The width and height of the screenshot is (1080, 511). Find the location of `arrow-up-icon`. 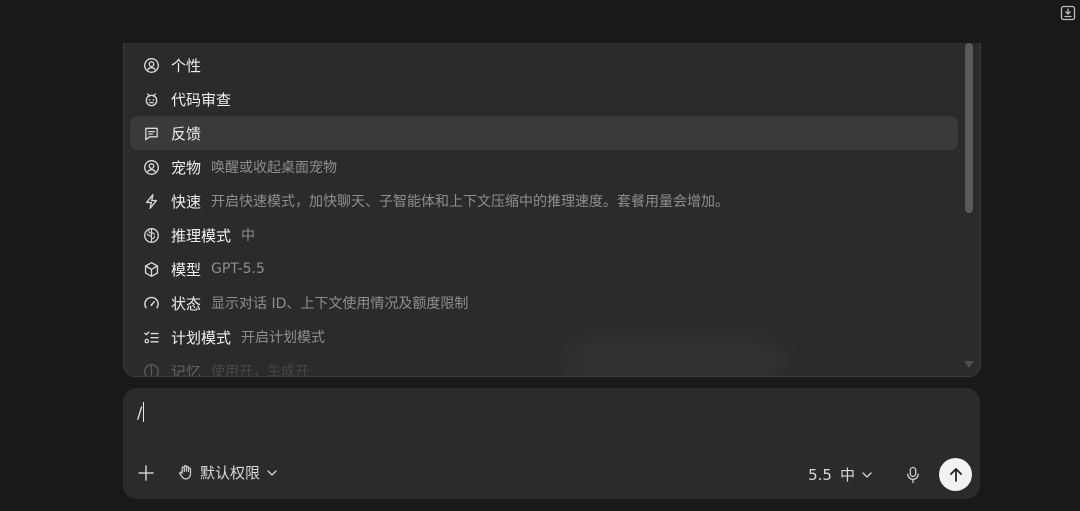

arrow-up-icon is located at coordinates (955, 474).